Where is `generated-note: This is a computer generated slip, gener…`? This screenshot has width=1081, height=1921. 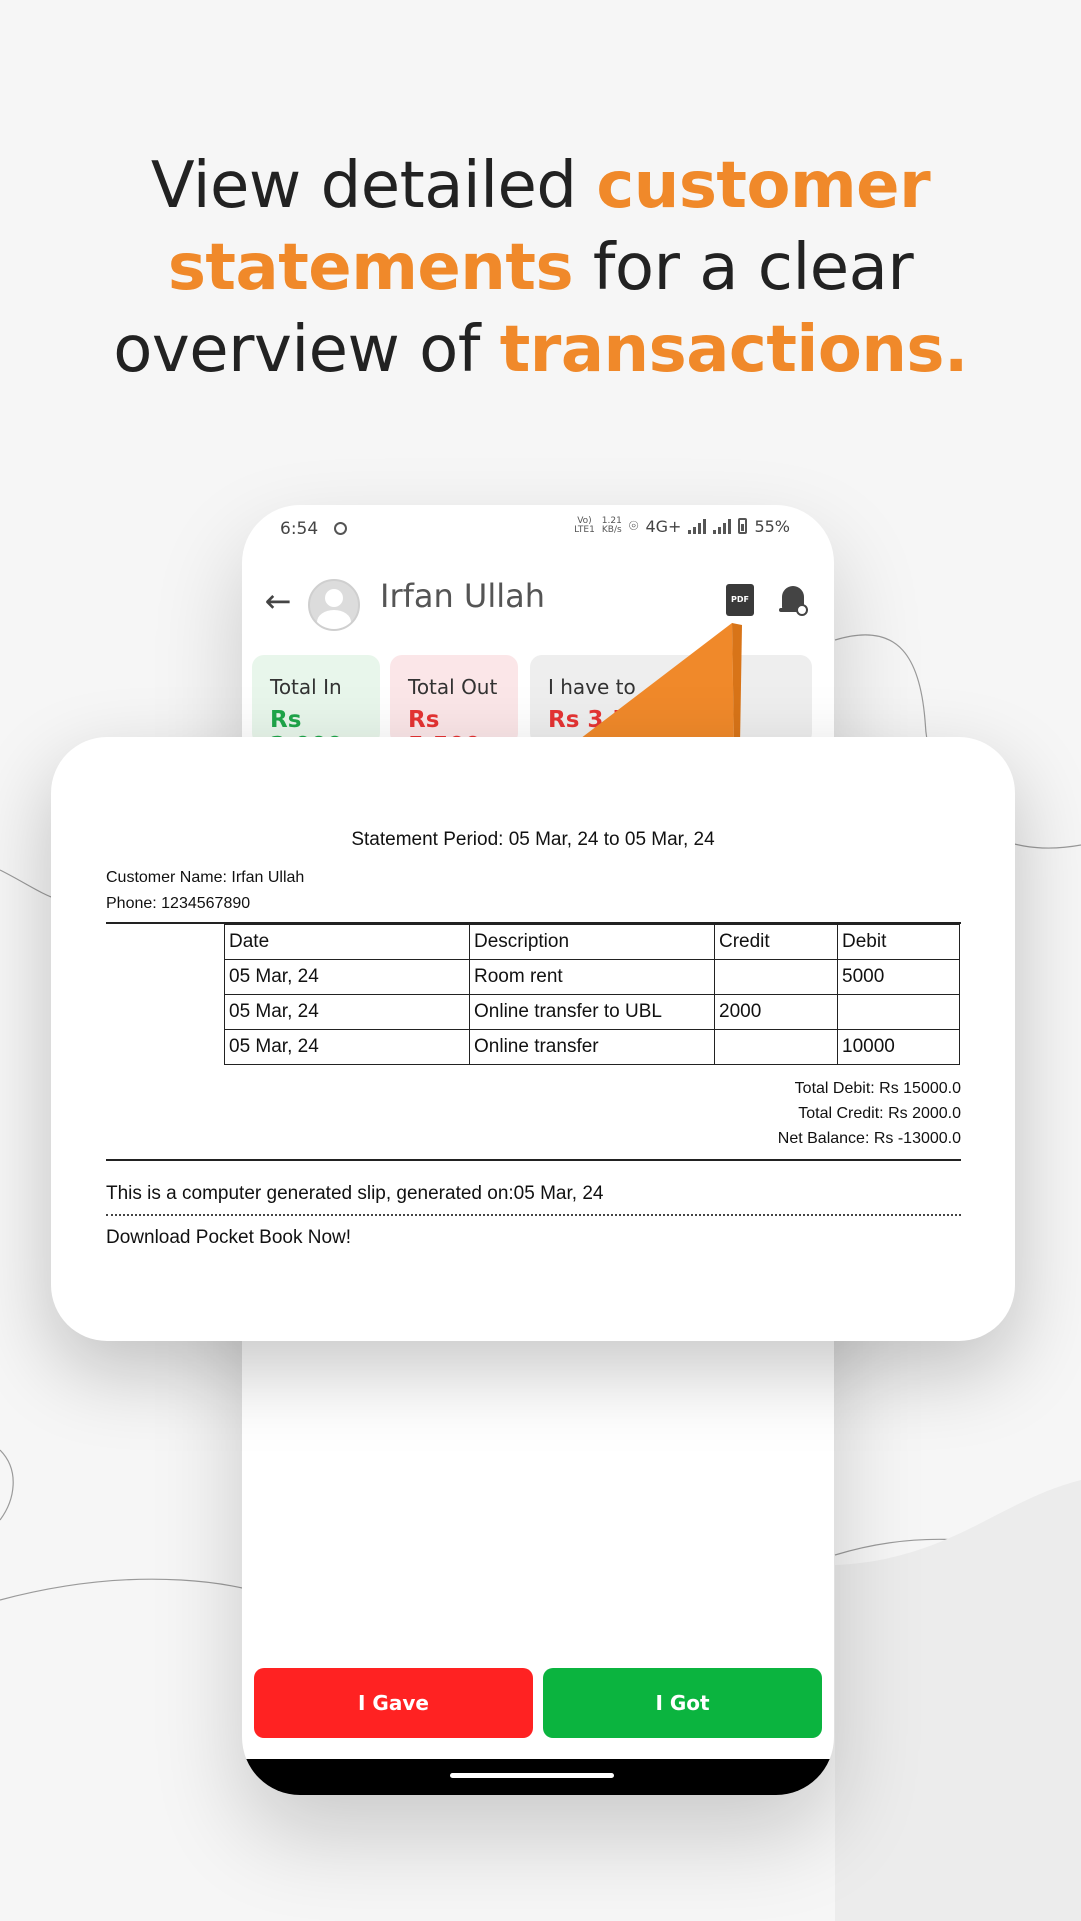
generated-note: This is a computer generated slip, gener… is located at coordinates (355, 1193).